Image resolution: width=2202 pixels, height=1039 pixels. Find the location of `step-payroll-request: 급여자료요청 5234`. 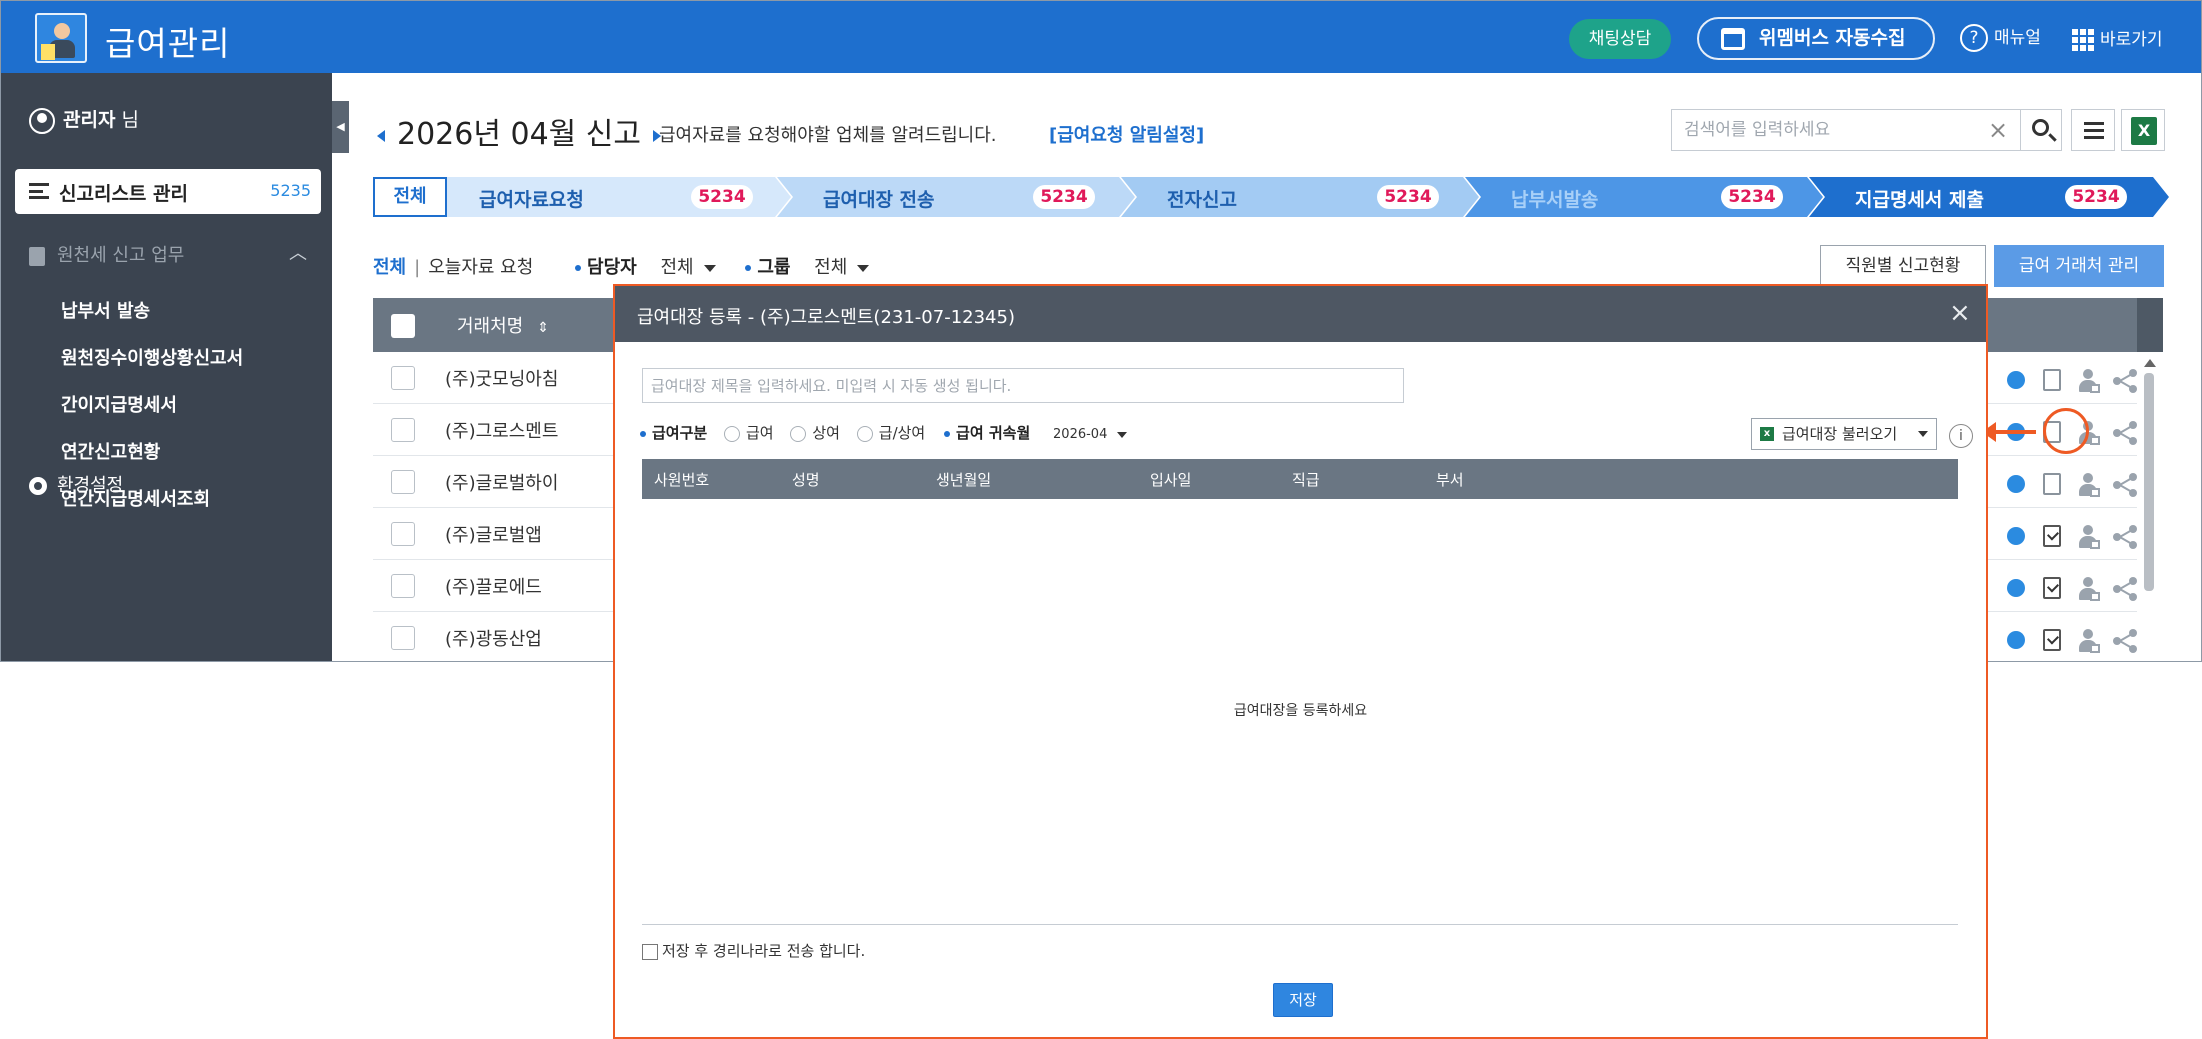

step-payroll-request: 급여자료요청 5234 is located at coordinates (619, 197).